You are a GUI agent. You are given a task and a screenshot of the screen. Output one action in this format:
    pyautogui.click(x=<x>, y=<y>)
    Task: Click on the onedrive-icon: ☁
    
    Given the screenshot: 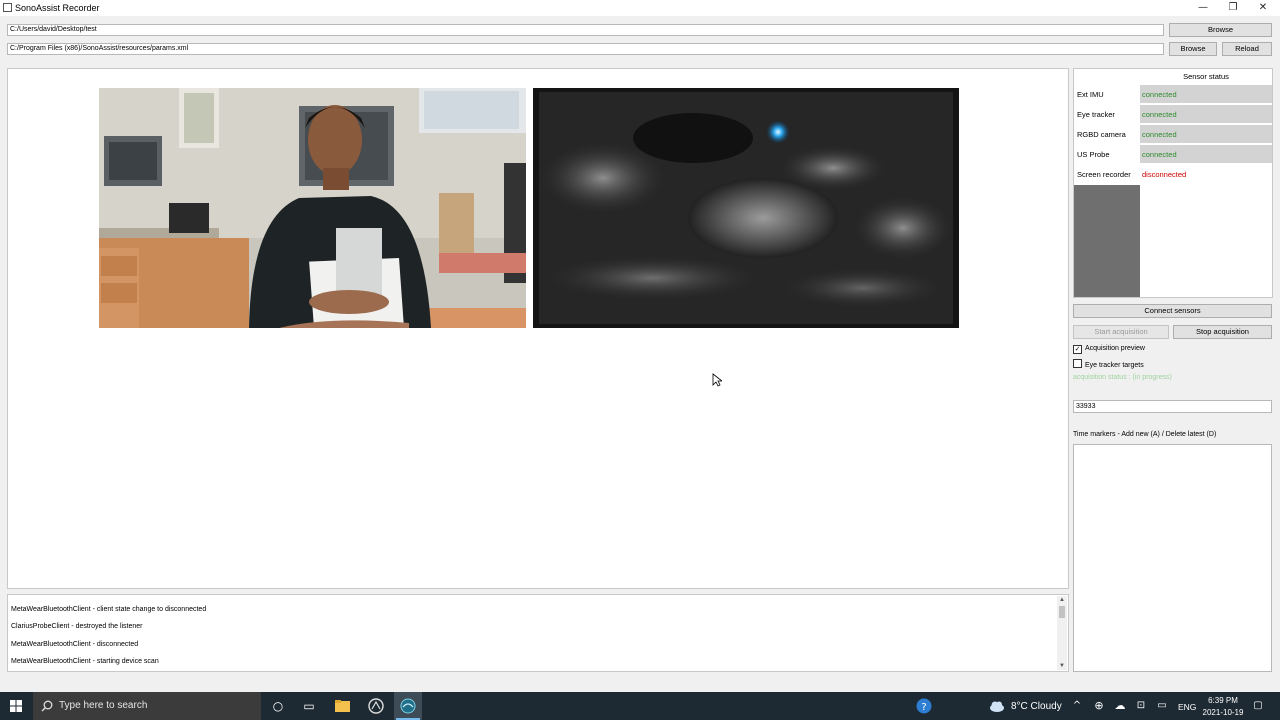 What is the action you would take?
    pyautogui.click(x=1120, y=706)
    